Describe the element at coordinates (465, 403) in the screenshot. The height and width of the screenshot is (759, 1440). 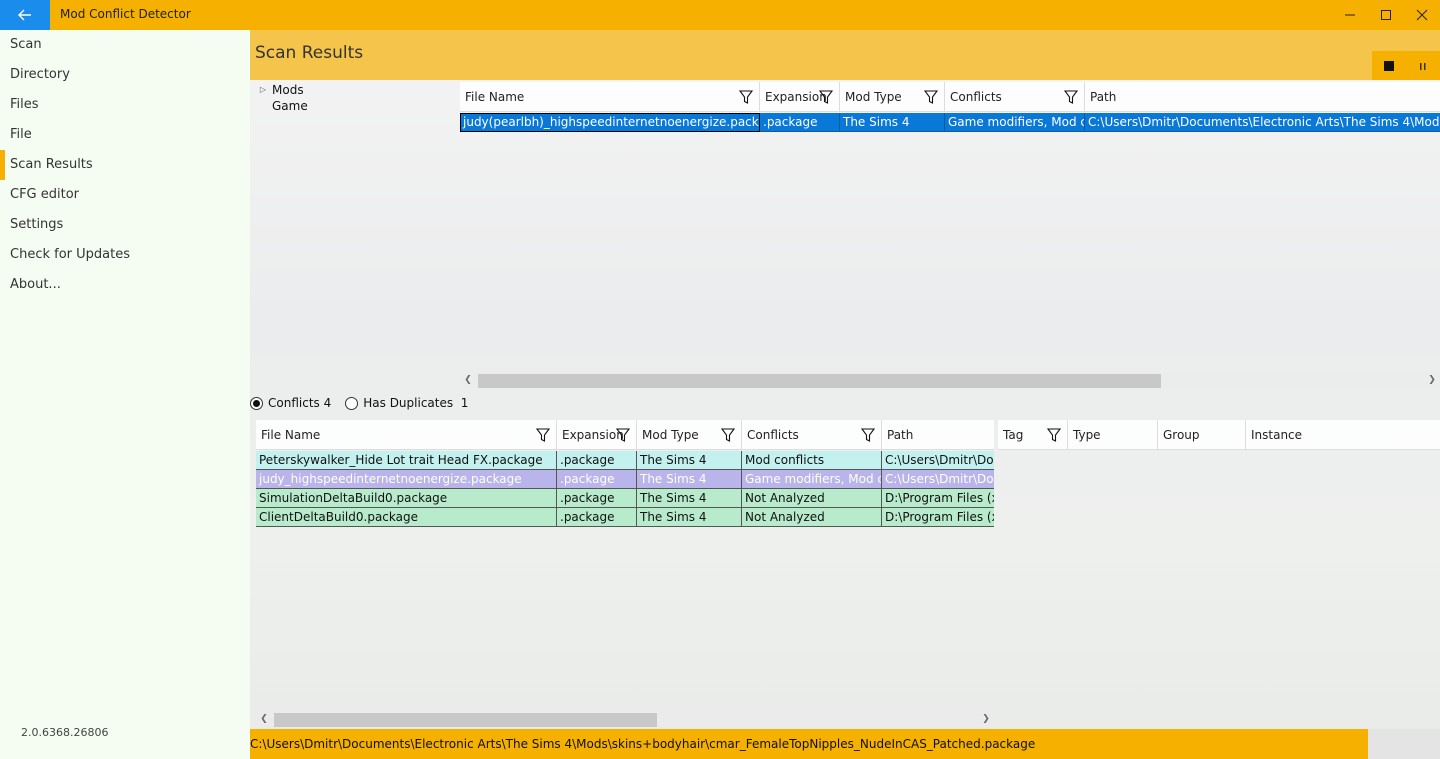
I see `duplicates-count: 1` at that location.